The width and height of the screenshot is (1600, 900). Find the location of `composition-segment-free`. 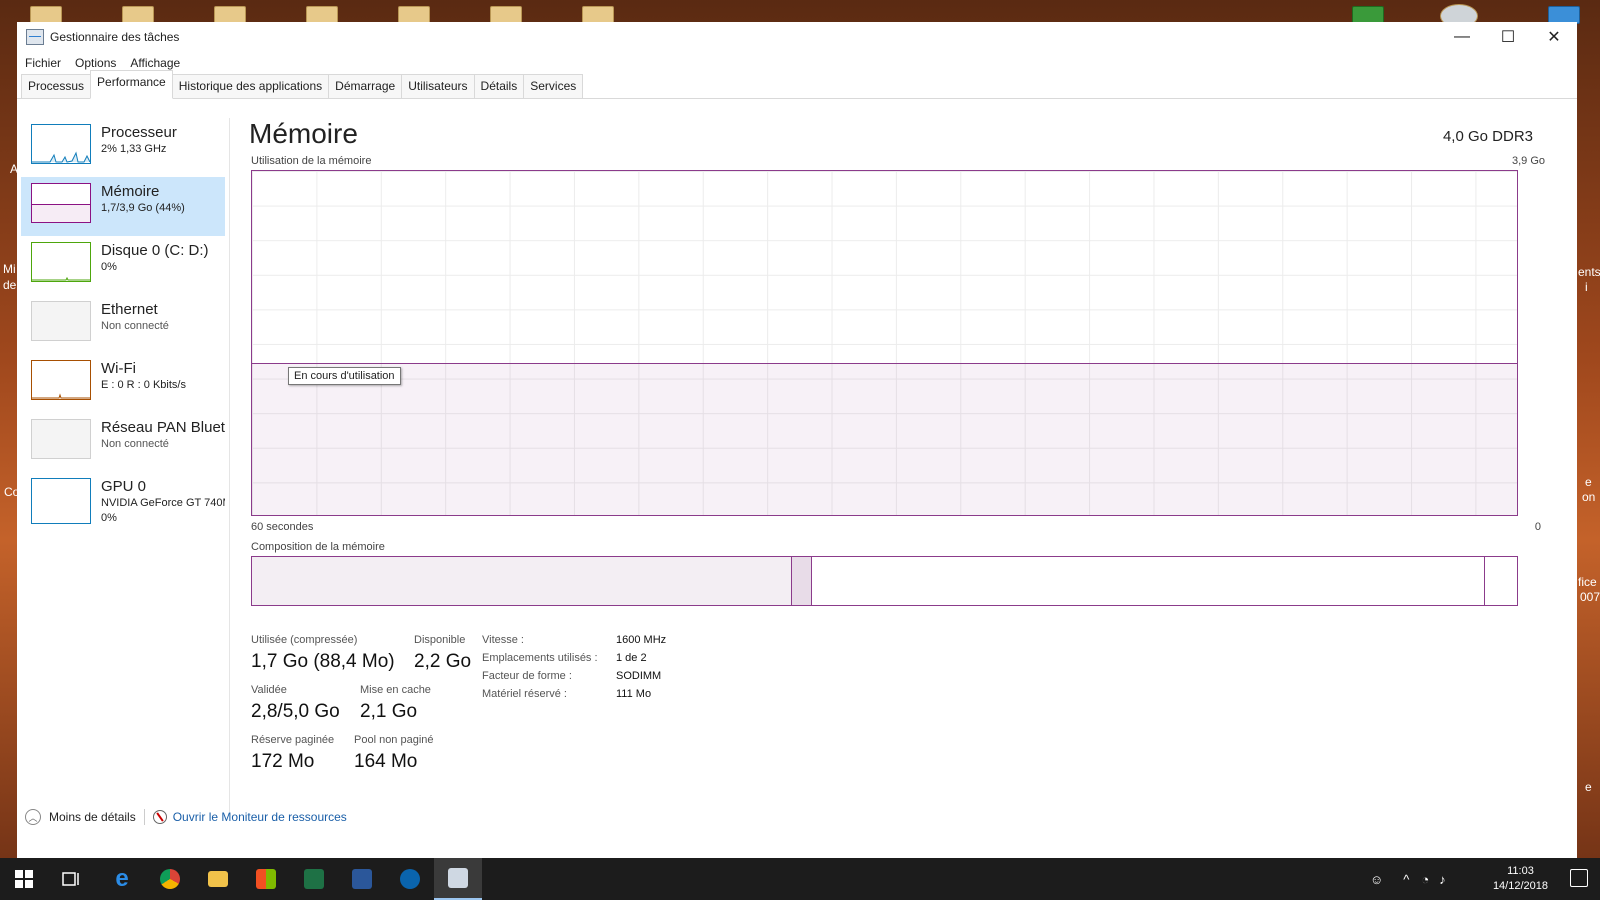

composition-segment-free is located at coordinates (1501, 581).